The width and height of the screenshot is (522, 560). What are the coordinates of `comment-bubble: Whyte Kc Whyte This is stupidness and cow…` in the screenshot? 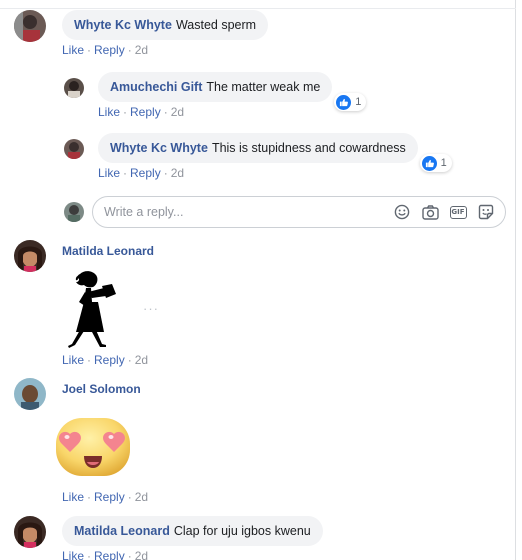 It's located at (275, 152).